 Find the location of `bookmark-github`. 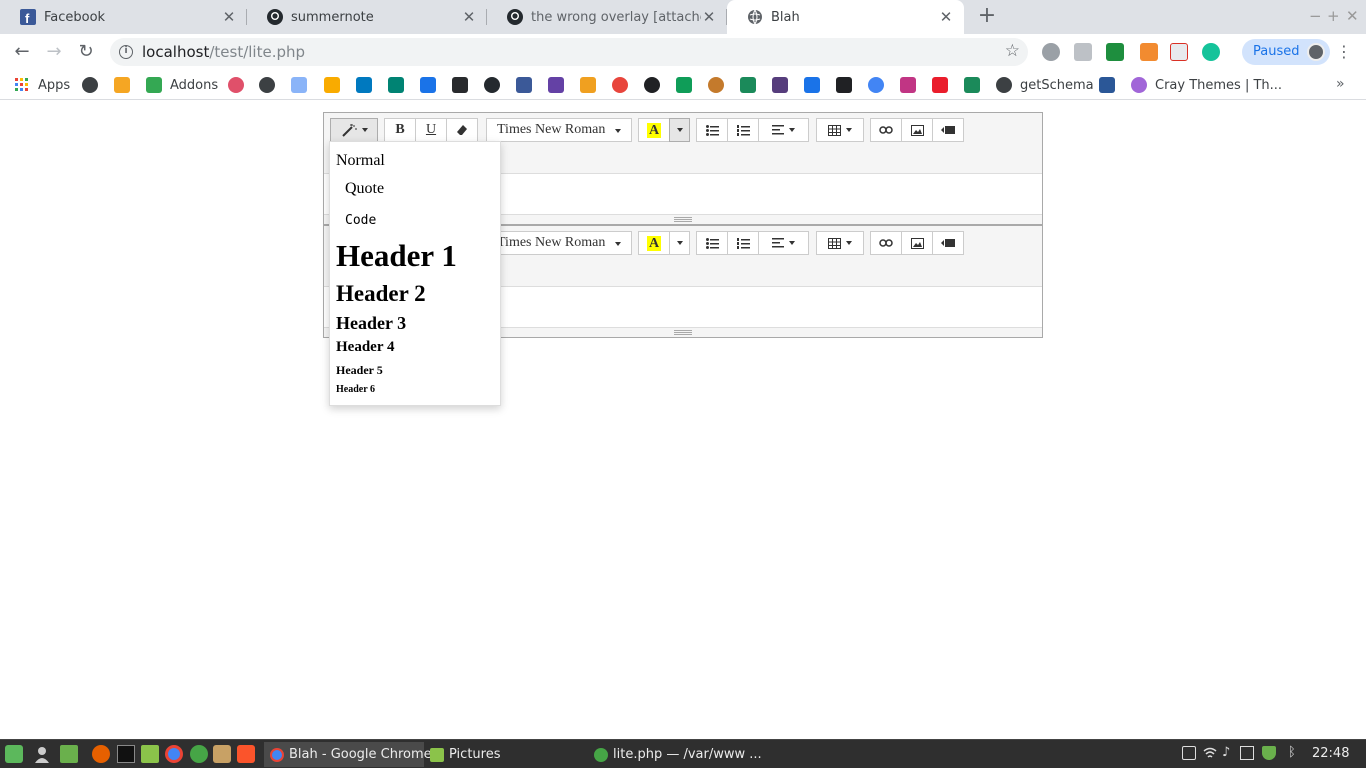

bookmark-github is located at coordinates (492, 85).